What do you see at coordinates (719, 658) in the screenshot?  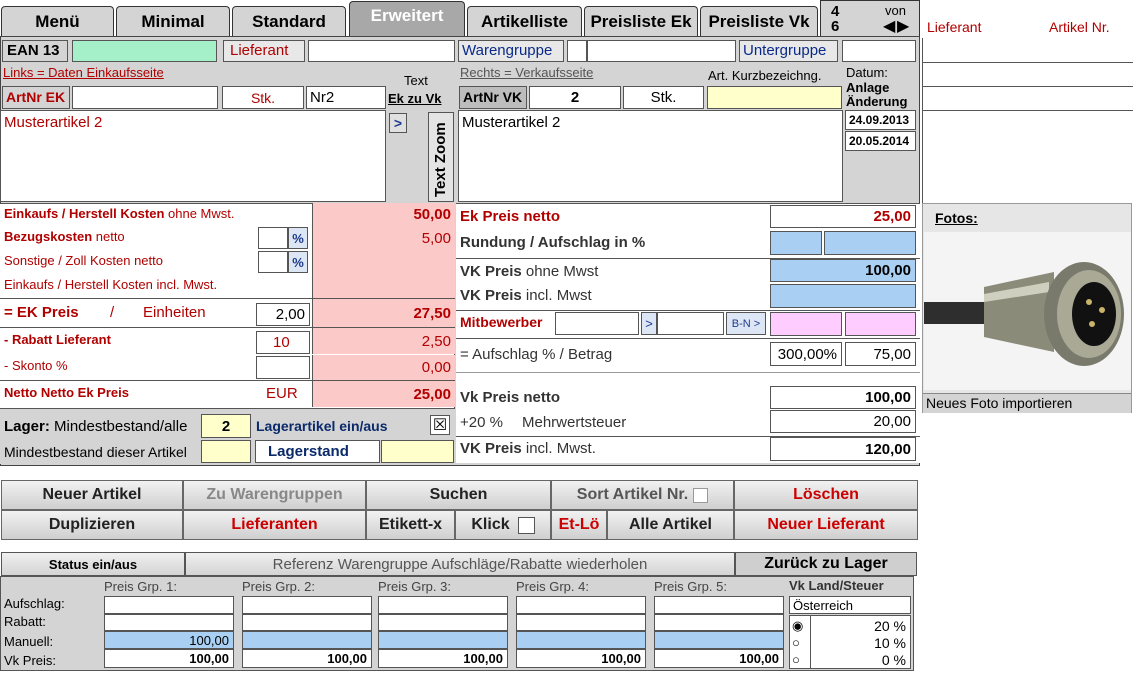 I see `group-vk-value: 100,00` at bounding box center [719, 658].